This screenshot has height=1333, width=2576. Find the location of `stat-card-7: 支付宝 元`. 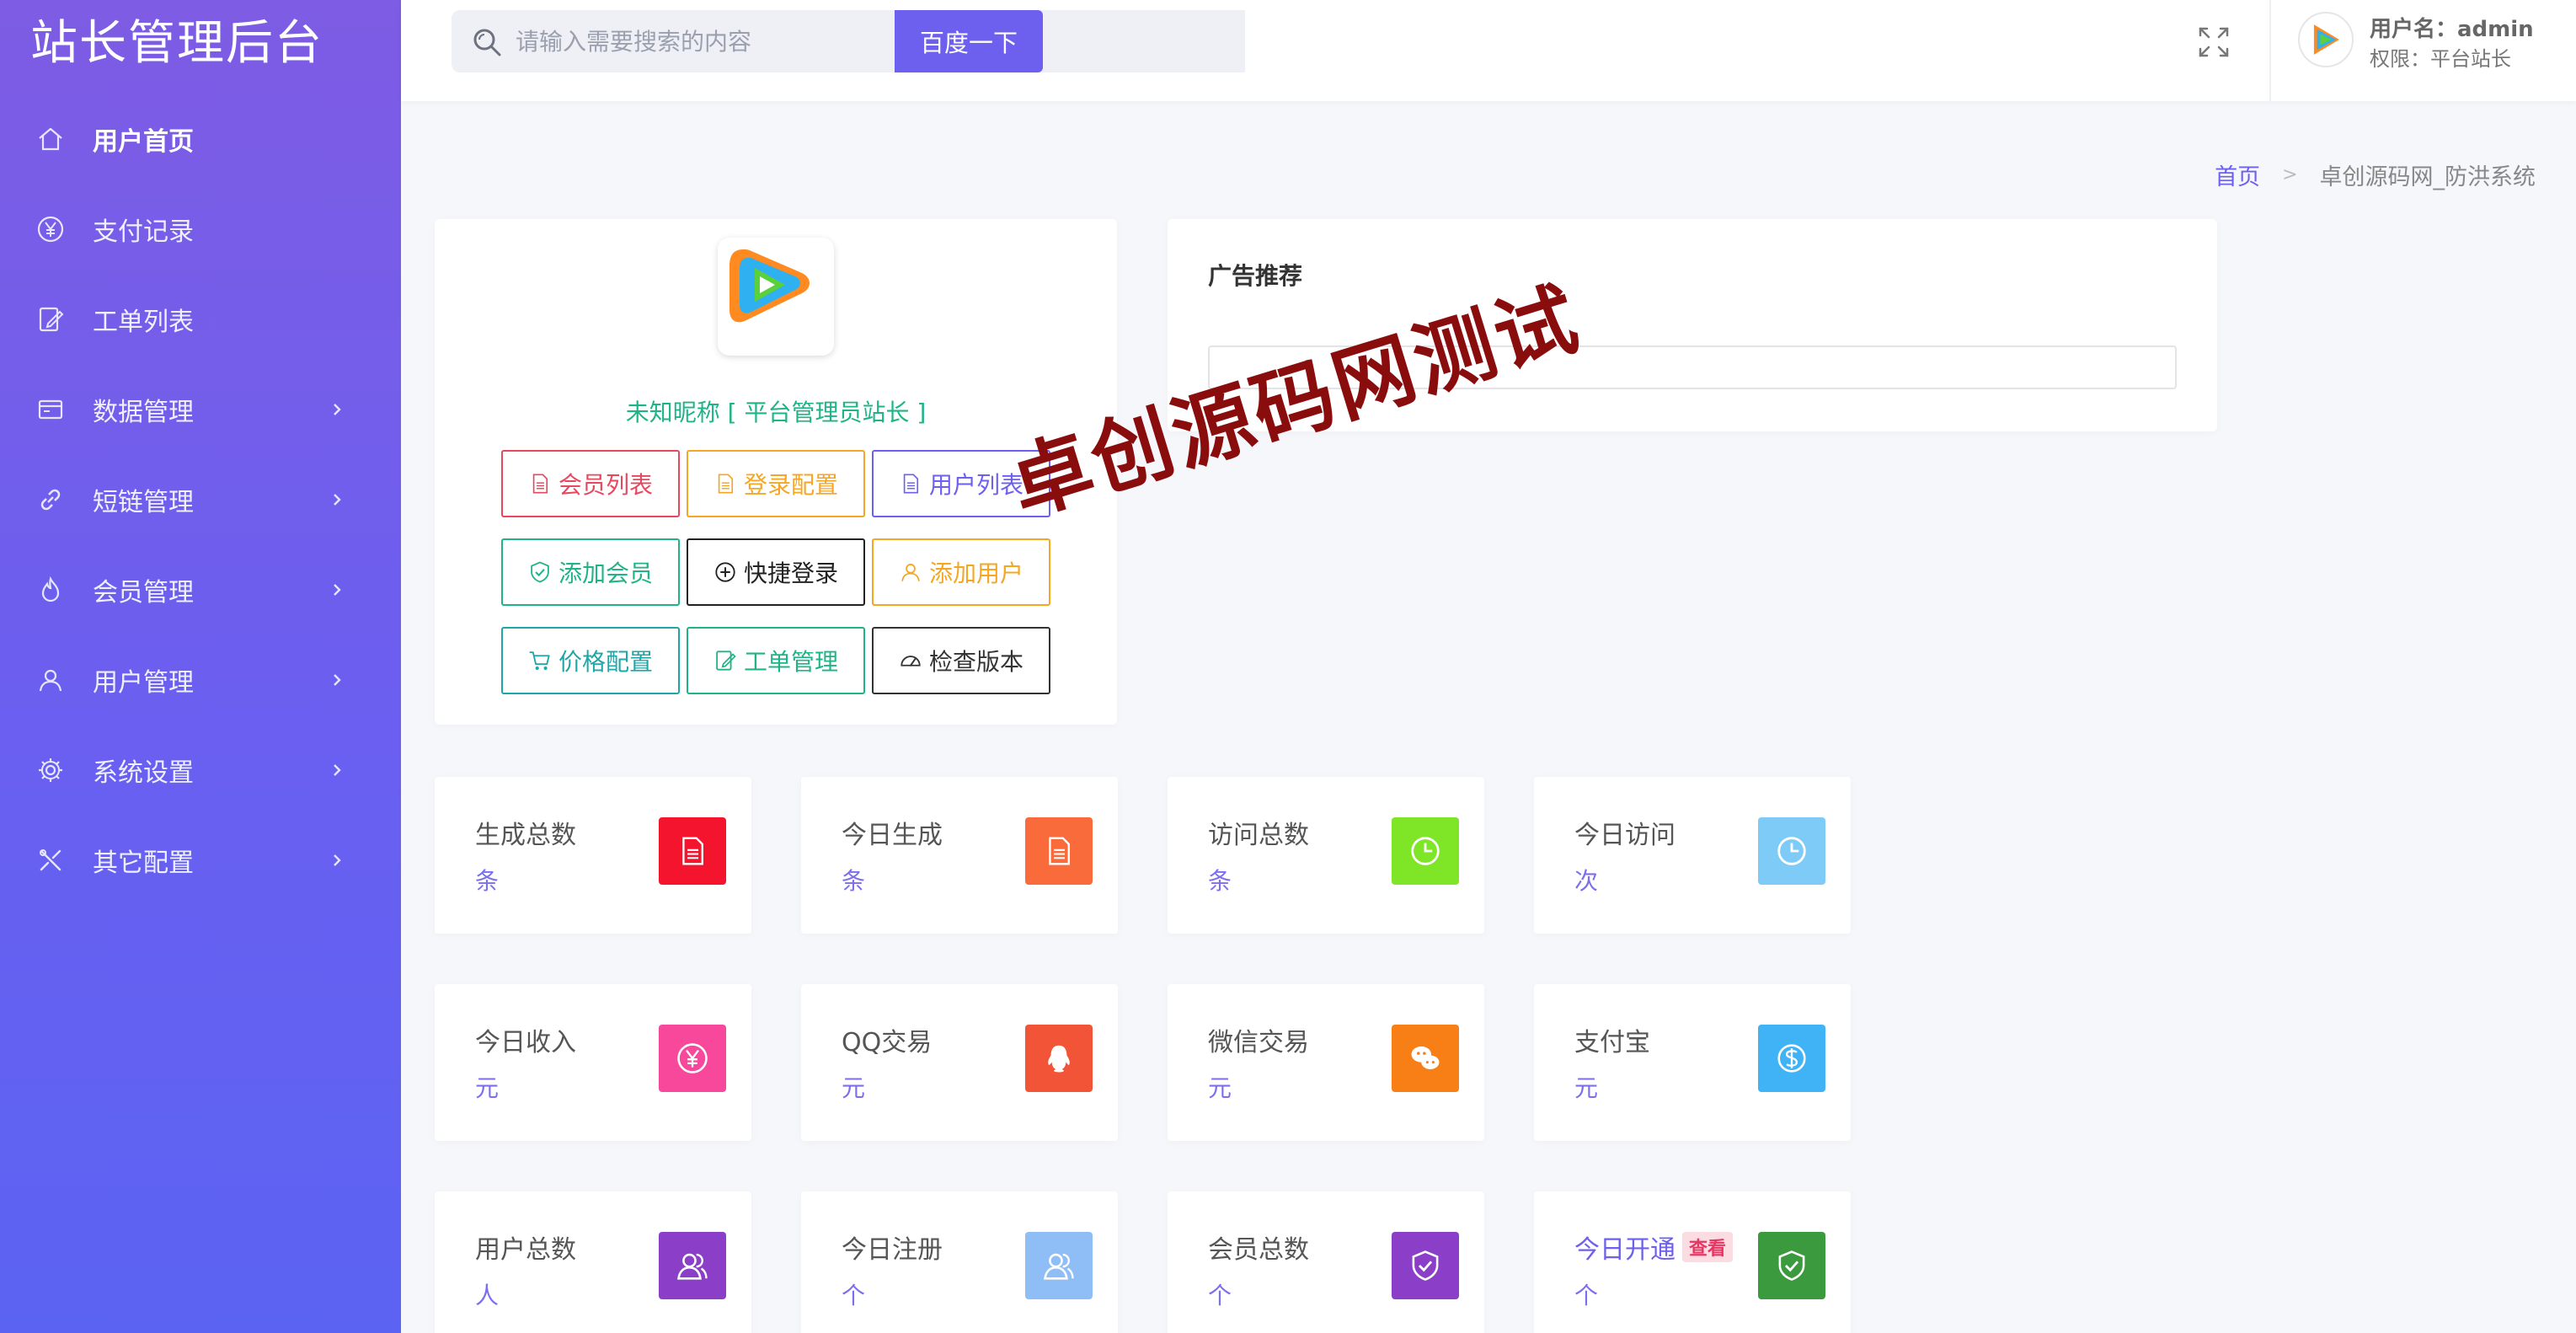

stat-card-7: 支付宝 元 is located at coordinates (1692, 1063).